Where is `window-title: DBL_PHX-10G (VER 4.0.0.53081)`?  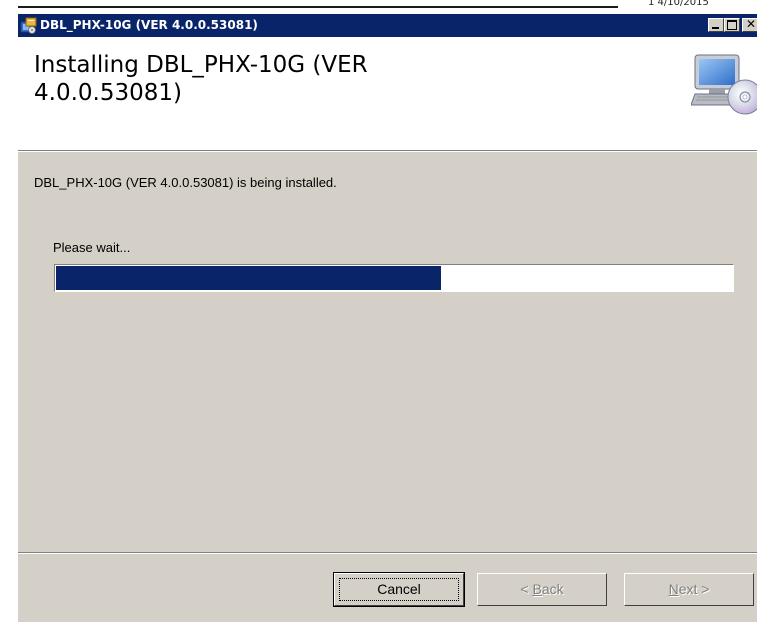
window-title: DBL_PHX-10G (VER 4.0.0.53081) is located at coordinates (149, 25).